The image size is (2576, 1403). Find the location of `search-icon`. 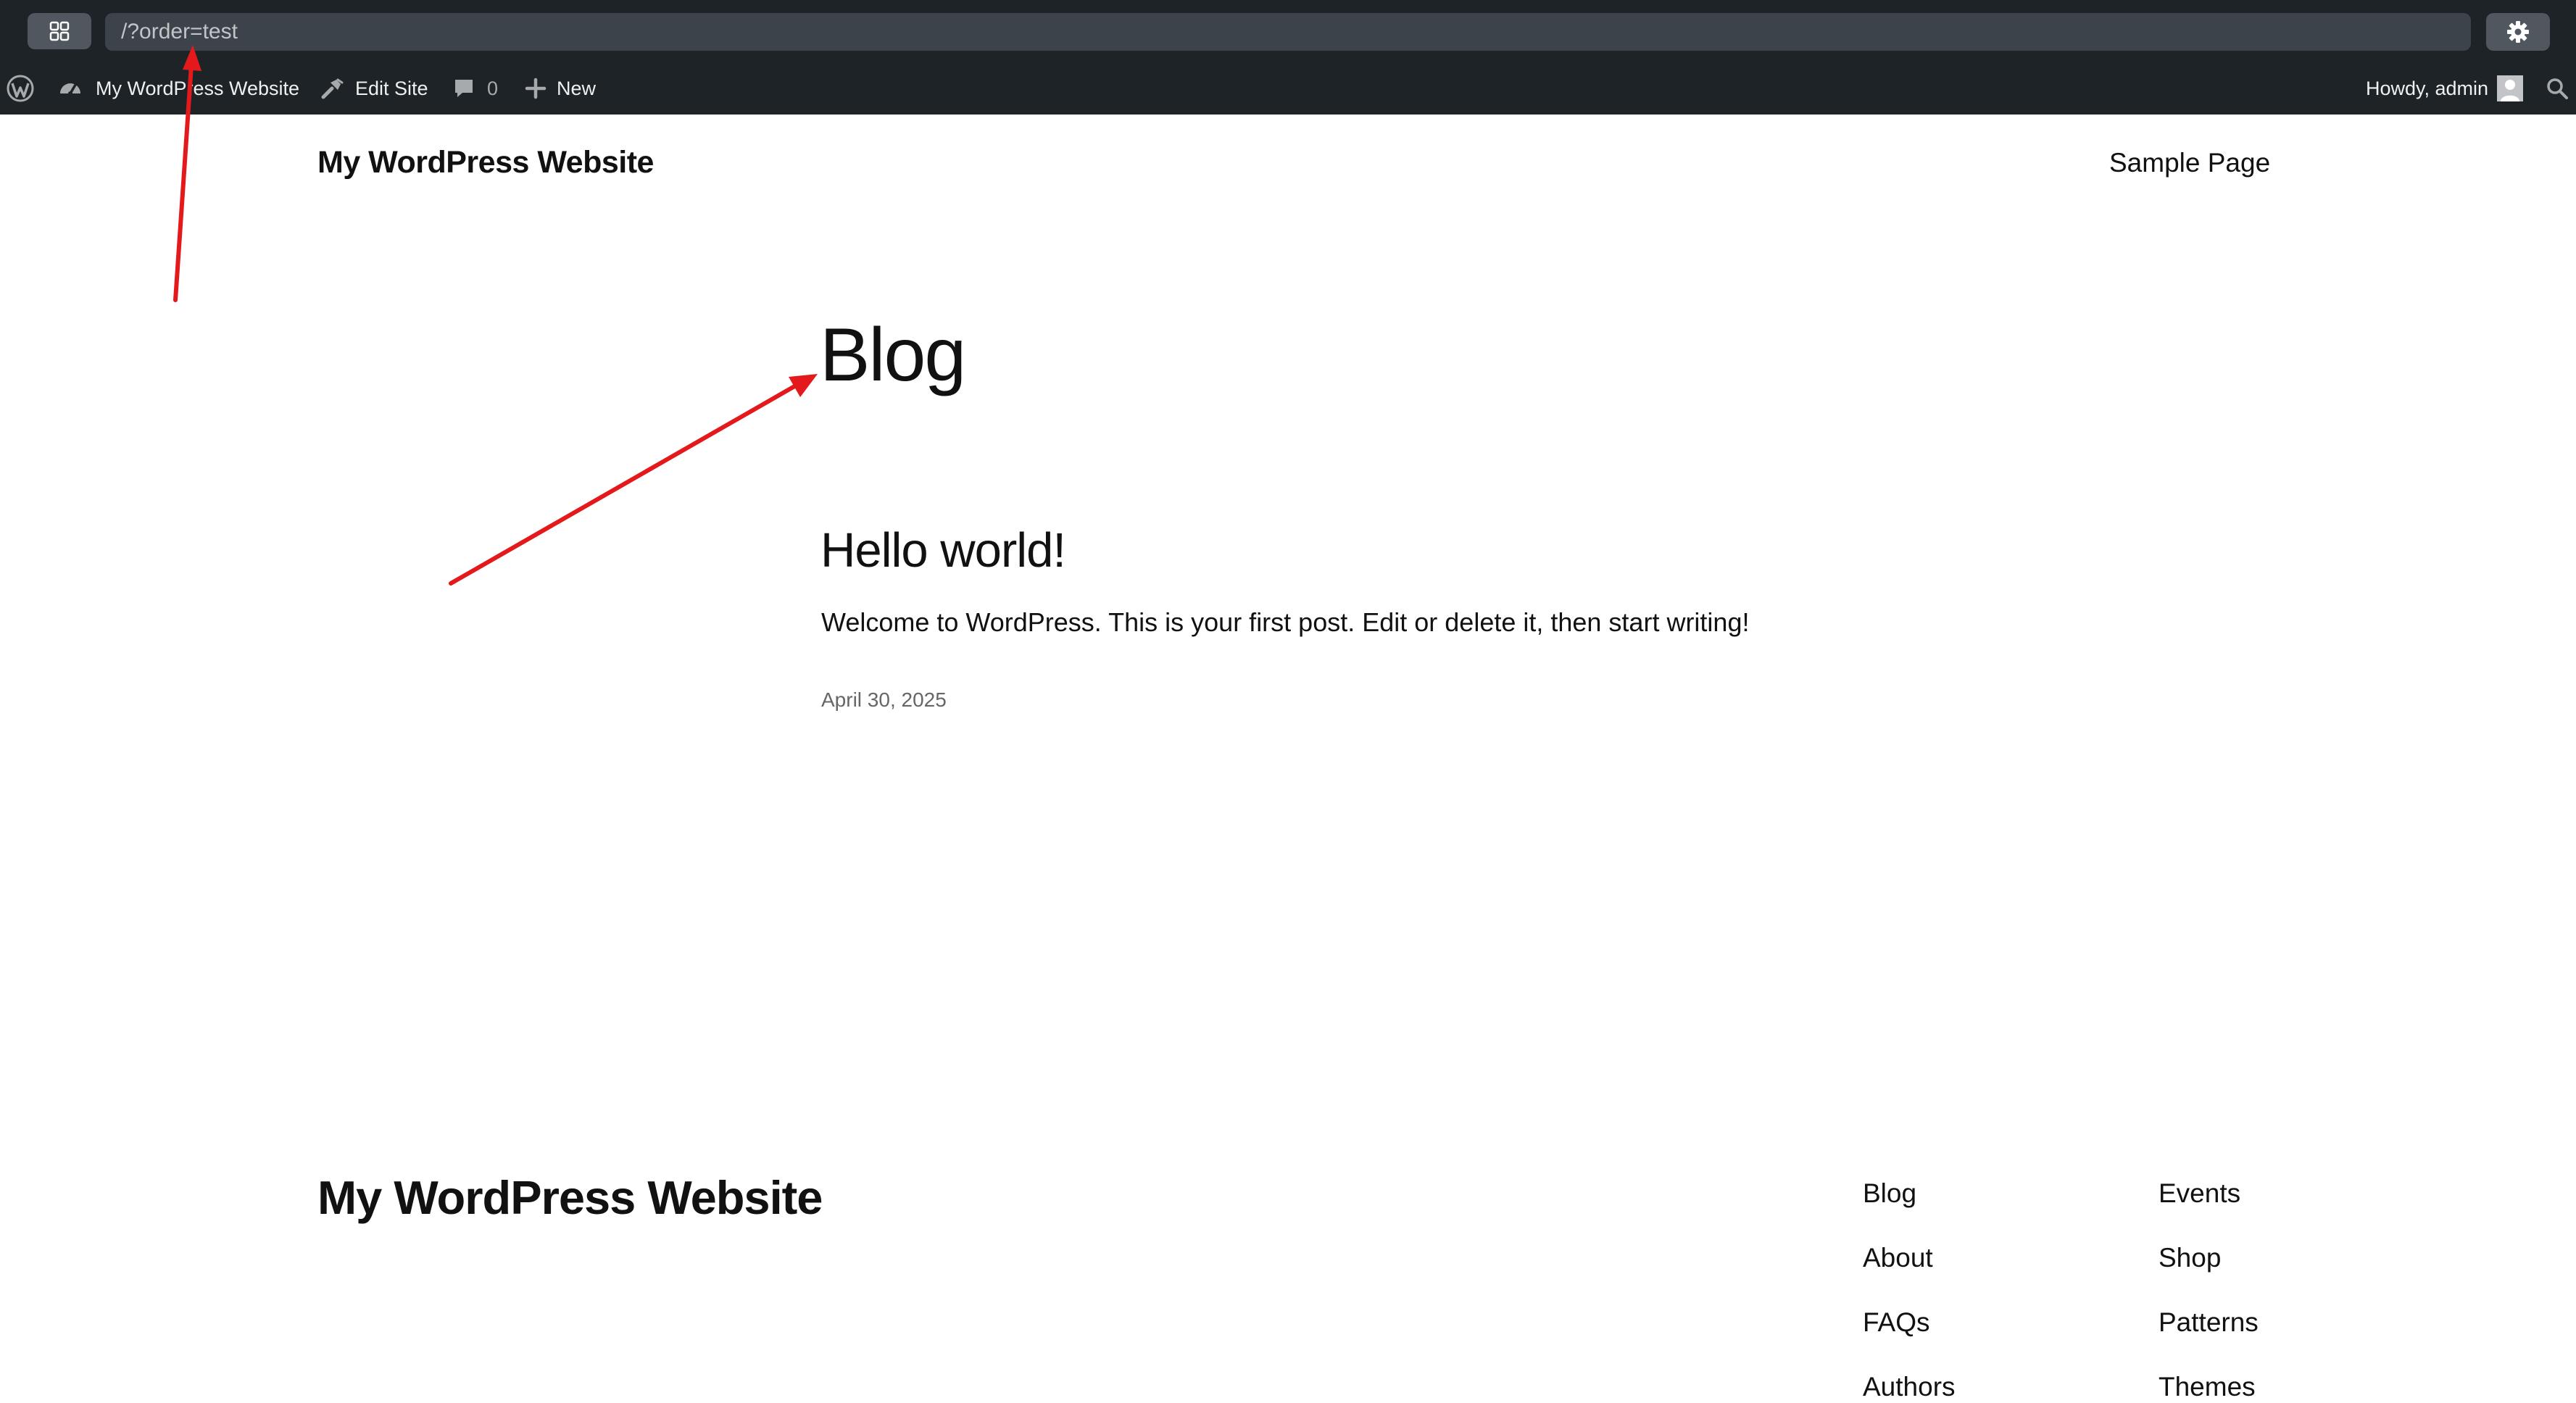

search-icon is located at coordinates (2557, 88).